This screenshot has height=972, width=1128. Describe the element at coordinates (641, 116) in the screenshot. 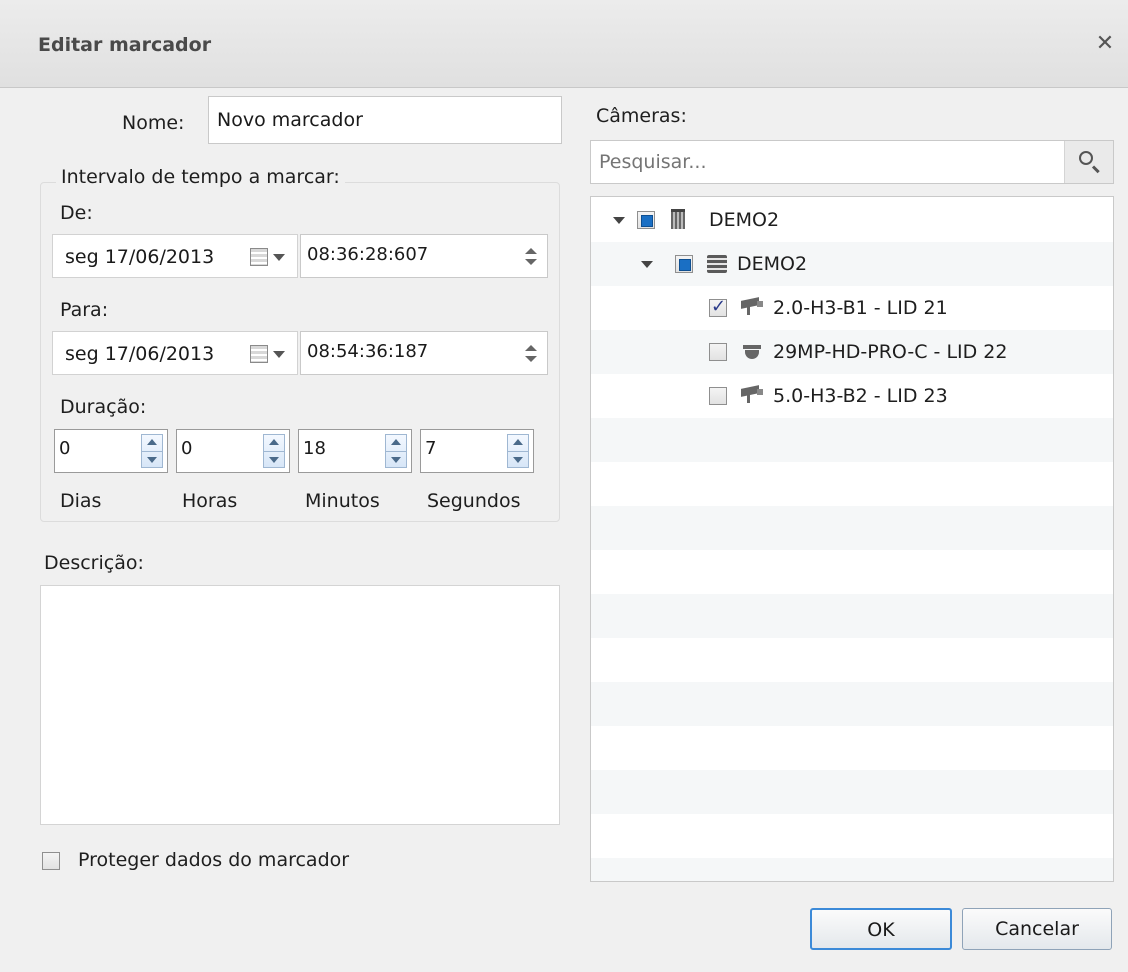

I see `cameras-label: Câmeras:` at that location.